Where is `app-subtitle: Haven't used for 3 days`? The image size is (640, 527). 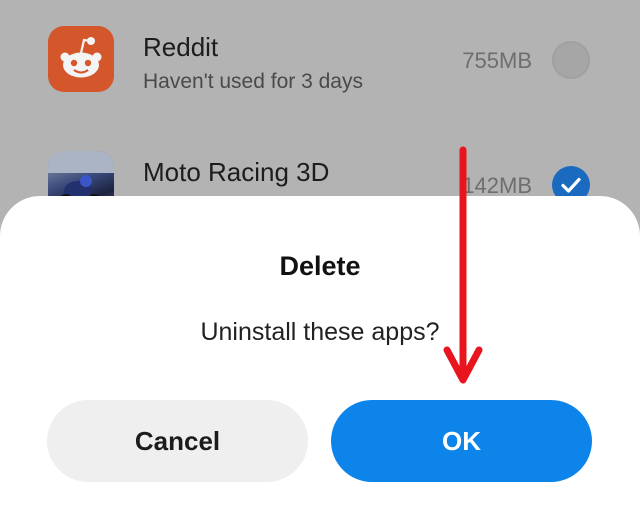 app-subtitle: Haven't used for 3 days is located at coordinates (253, 81).